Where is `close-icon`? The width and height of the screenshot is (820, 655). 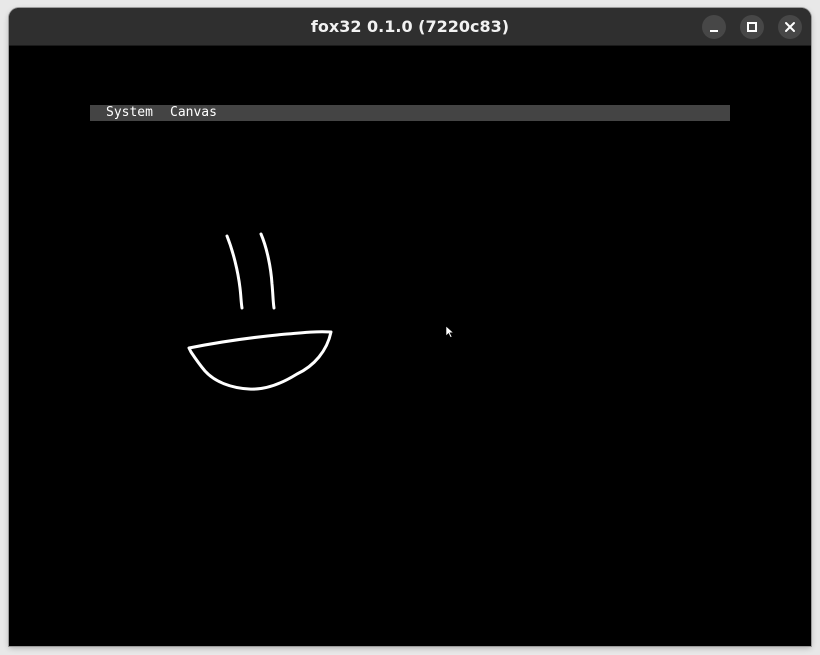 close-icon is located at coordinates (790, 27).